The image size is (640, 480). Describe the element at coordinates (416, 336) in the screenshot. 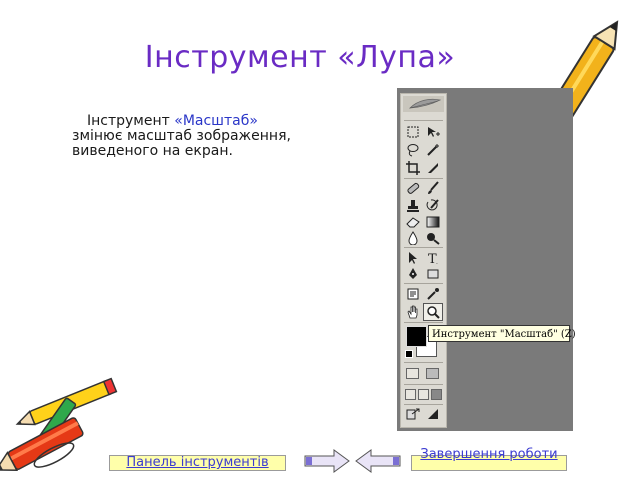

I see `foreground-color-swatch` at that location.